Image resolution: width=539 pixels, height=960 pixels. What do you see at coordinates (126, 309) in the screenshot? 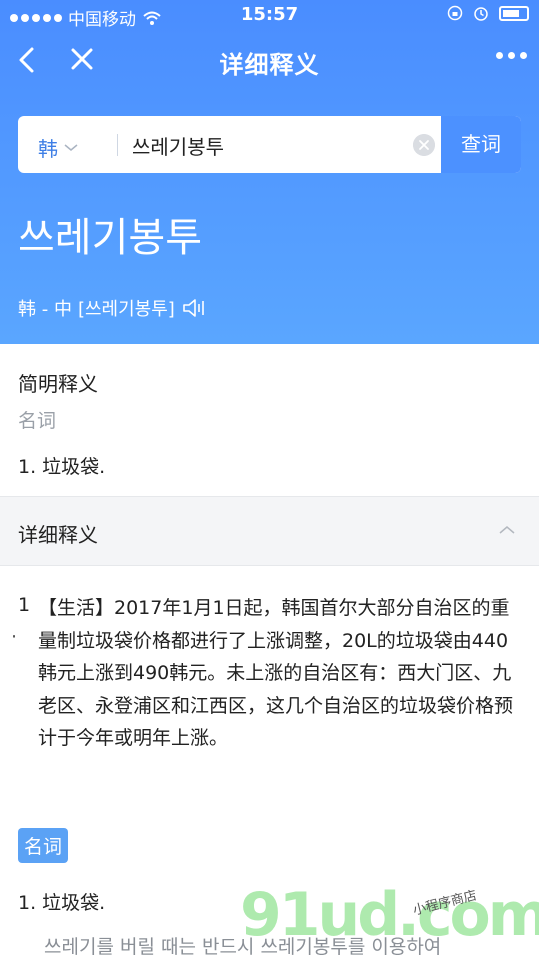
I see `phonetic: [쓰레기봉투]` at bounding box center [126, 309].